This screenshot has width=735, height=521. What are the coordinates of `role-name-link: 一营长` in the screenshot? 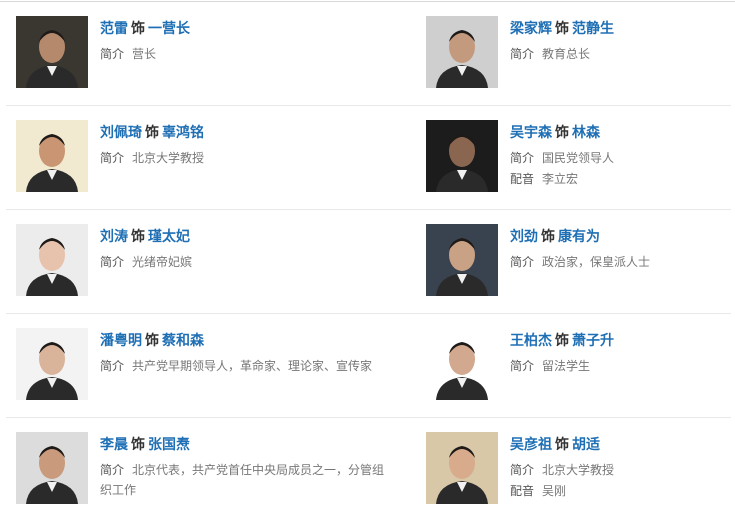 It's located at (169, 29).